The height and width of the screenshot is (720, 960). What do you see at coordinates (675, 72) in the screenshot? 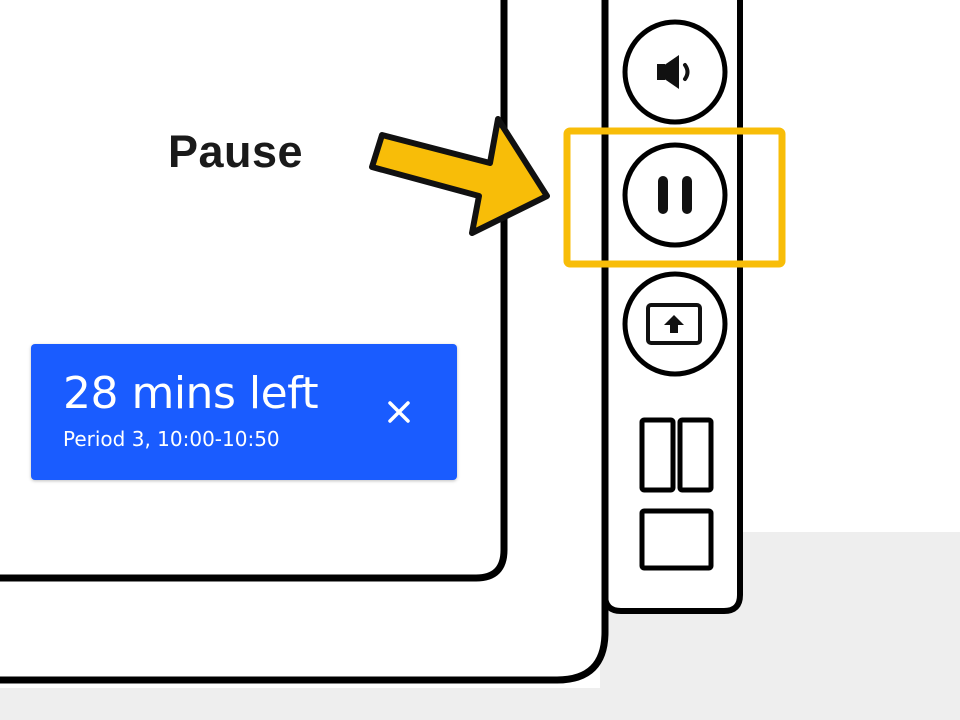
I see `volume-button` at bounding box center [675, 72].